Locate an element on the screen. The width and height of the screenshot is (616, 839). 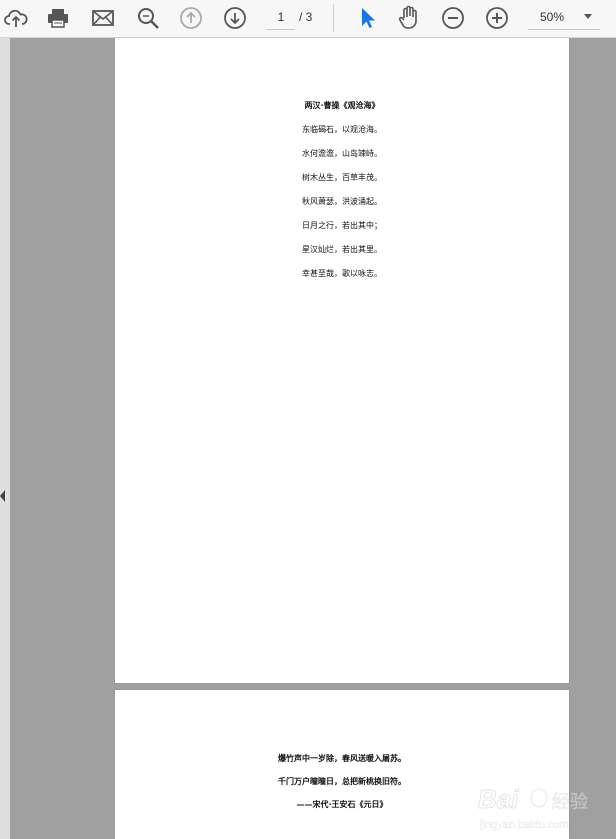
expand-panel-icon is located at coordinates (2, 496).